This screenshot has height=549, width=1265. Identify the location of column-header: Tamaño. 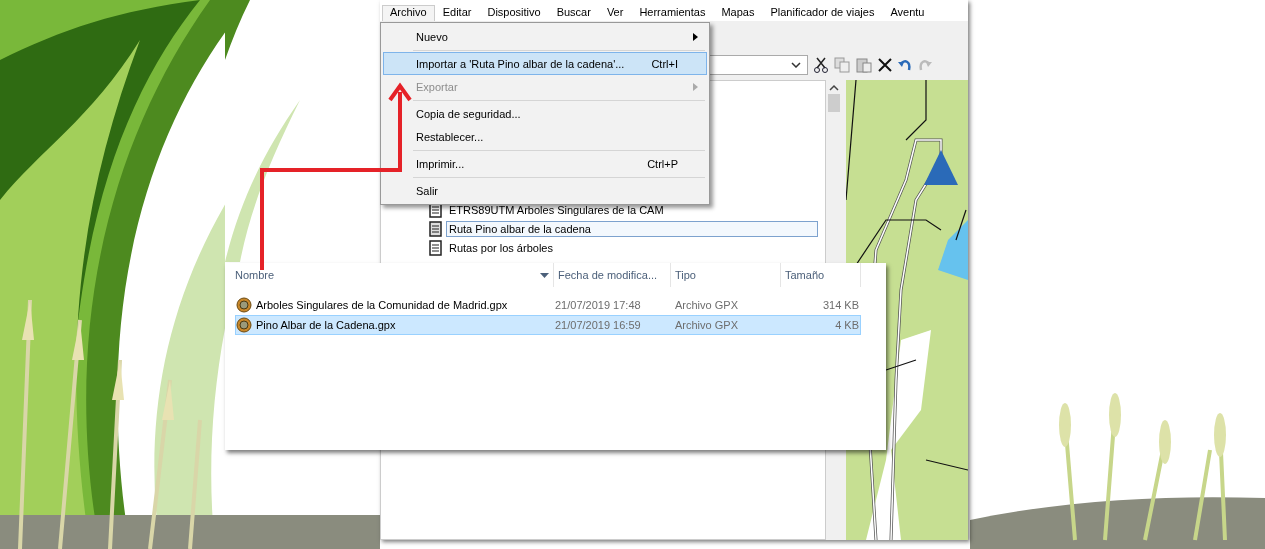
(821, 275).